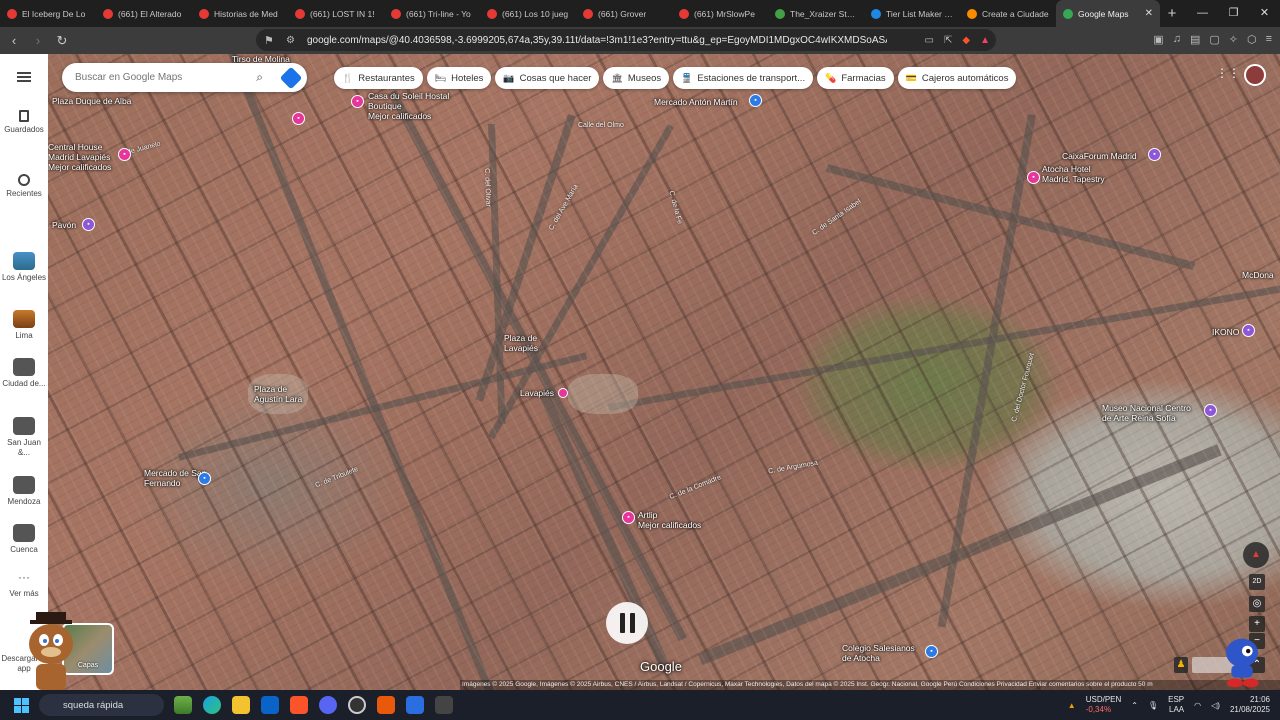 The width and height of the screenshot is (1280, 720). Describe the element at coordinates (1250, 705) in the screenshot. I see `clock: 21:06 21/08/2025` at that location.